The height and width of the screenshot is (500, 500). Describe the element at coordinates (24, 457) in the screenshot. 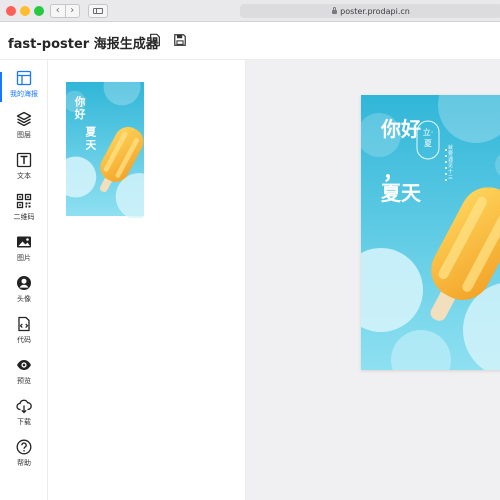

I see `sidebar-item-help: 帮助` at that location.